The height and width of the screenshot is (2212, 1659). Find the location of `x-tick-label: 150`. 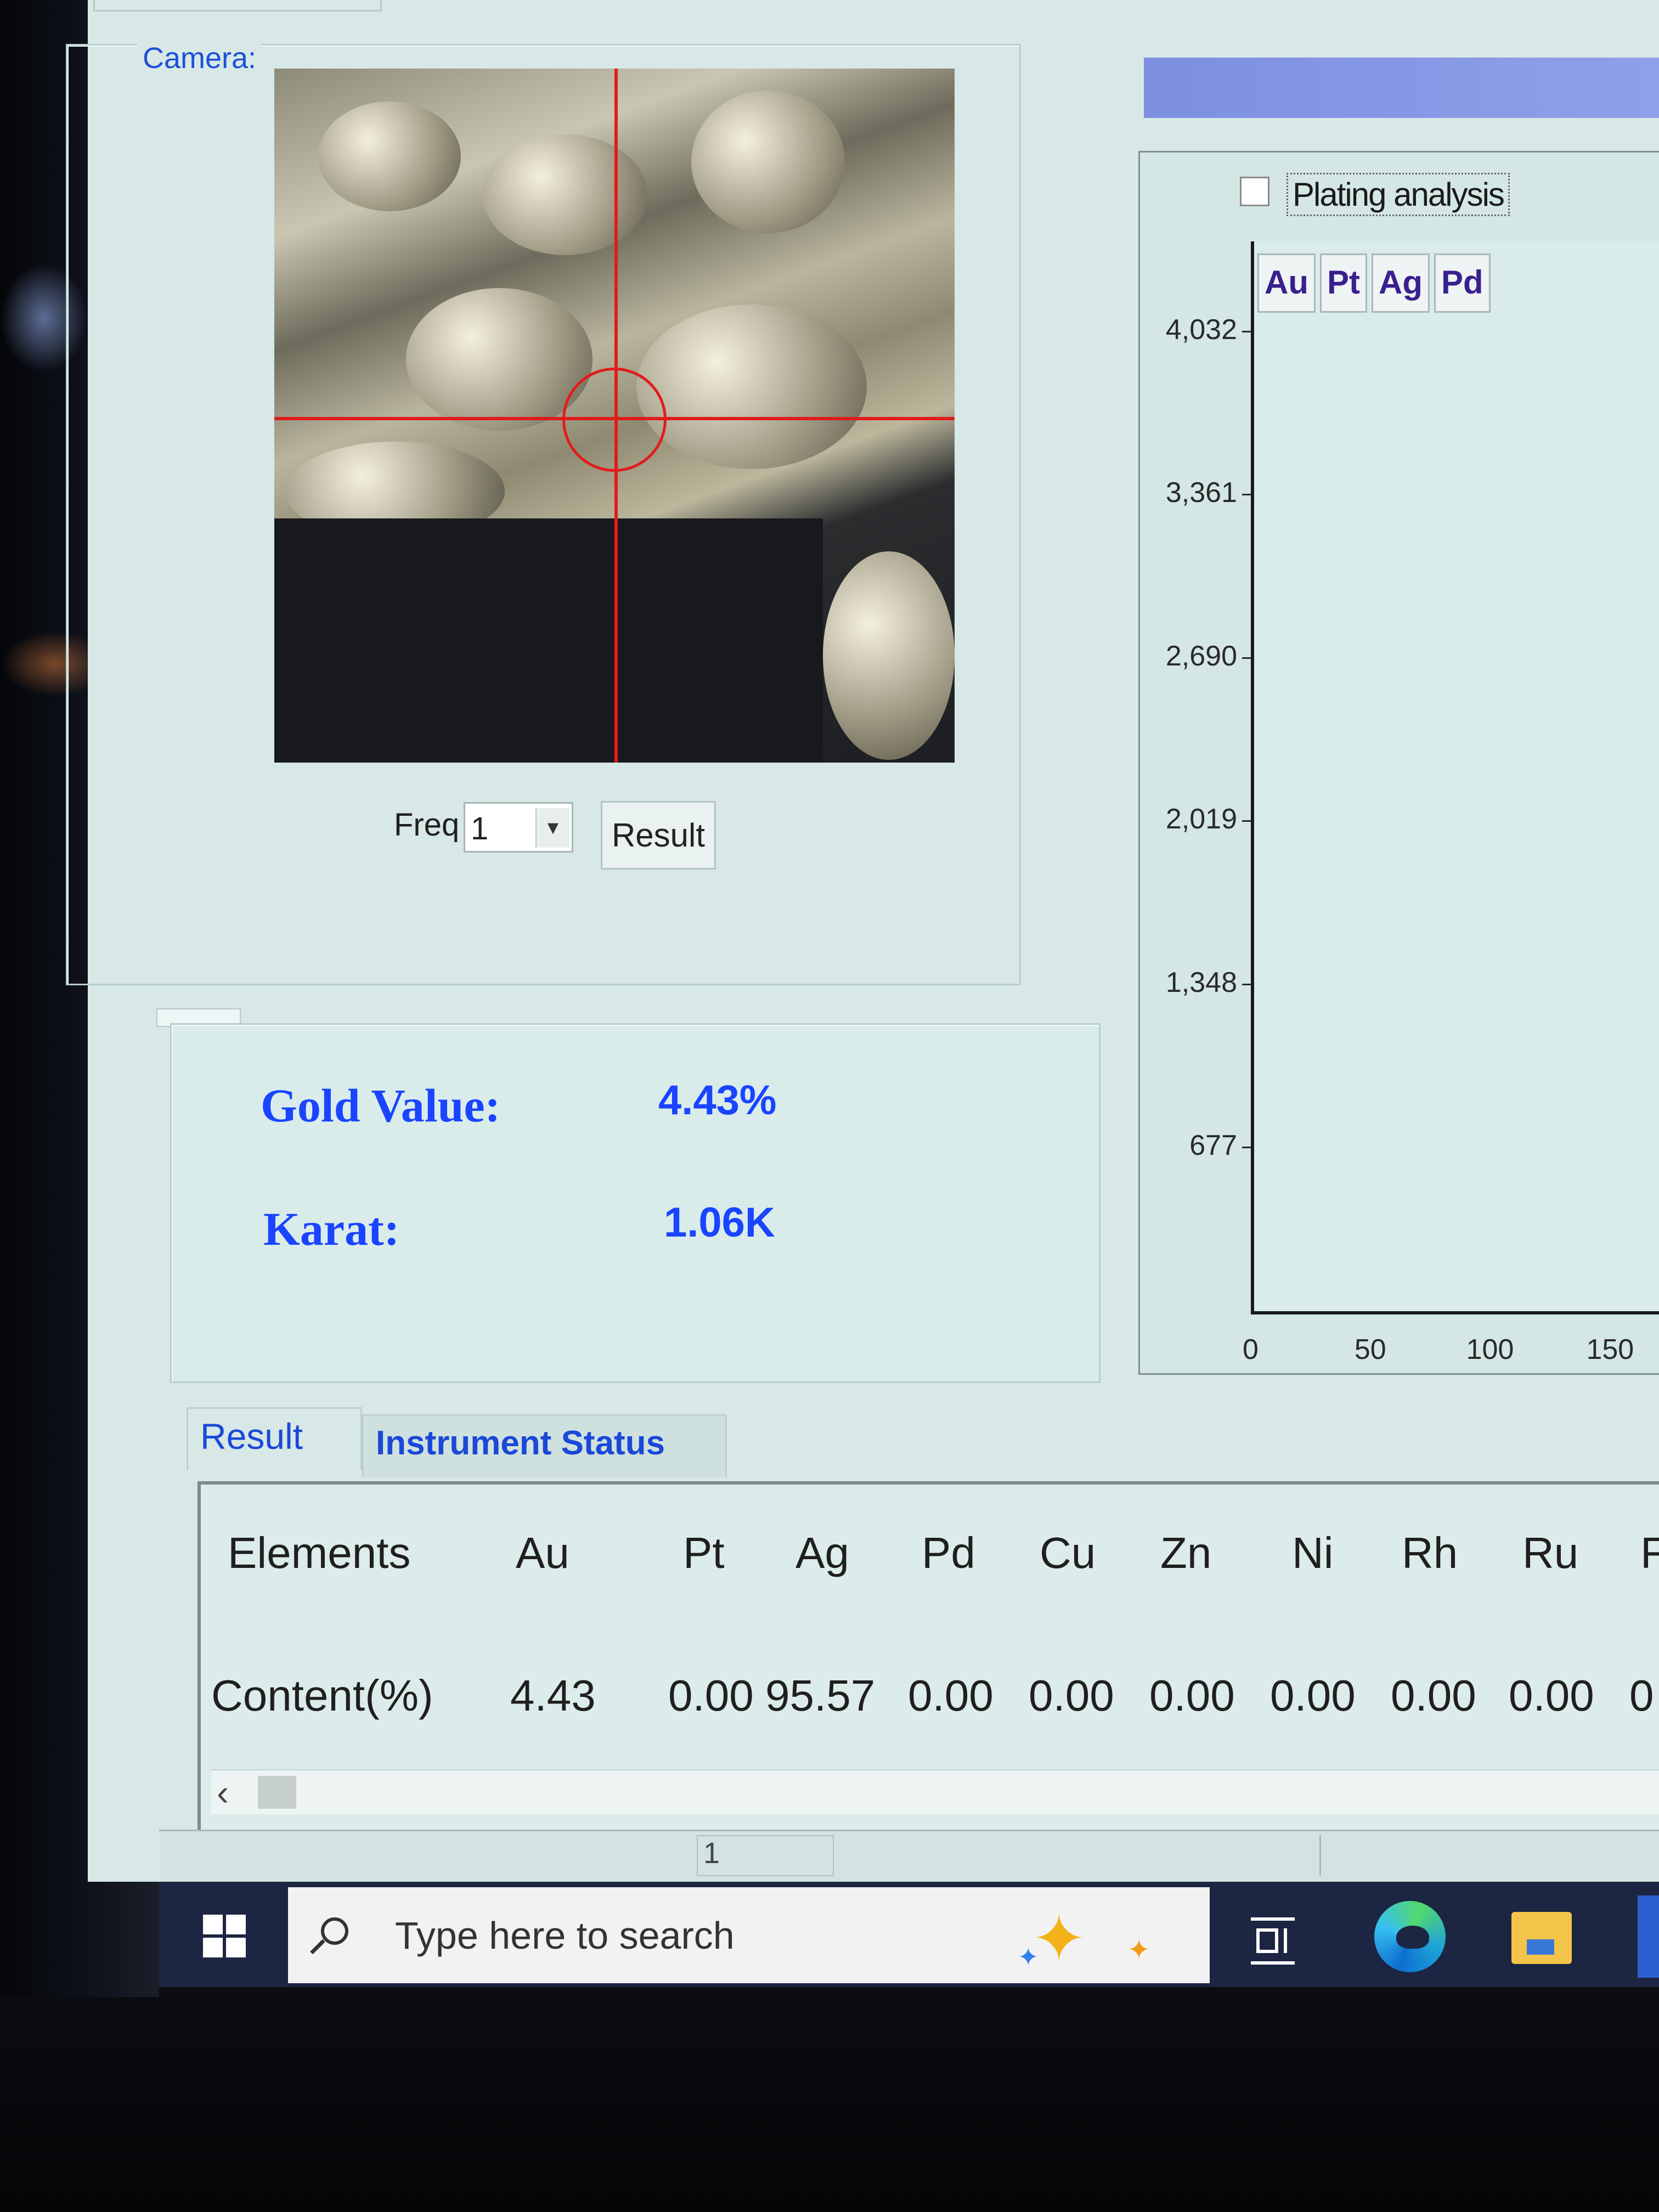

x-tick-label: 150 is located at coordinates (1610, 1349).